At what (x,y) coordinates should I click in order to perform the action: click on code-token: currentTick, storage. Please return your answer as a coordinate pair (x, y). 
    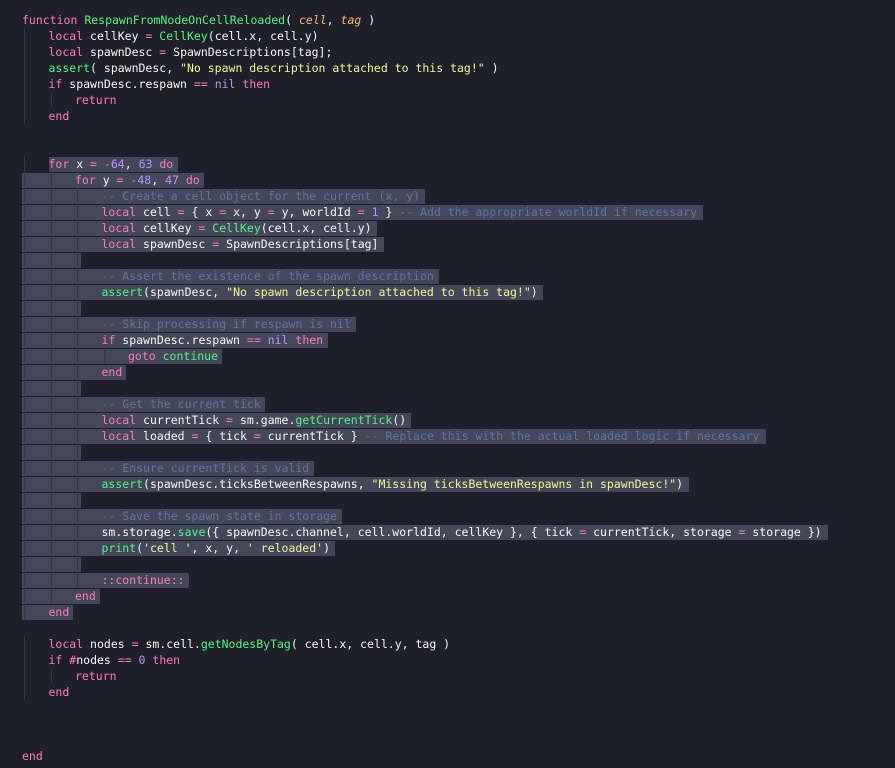
    Looking at the image, I should click on (666, 532).